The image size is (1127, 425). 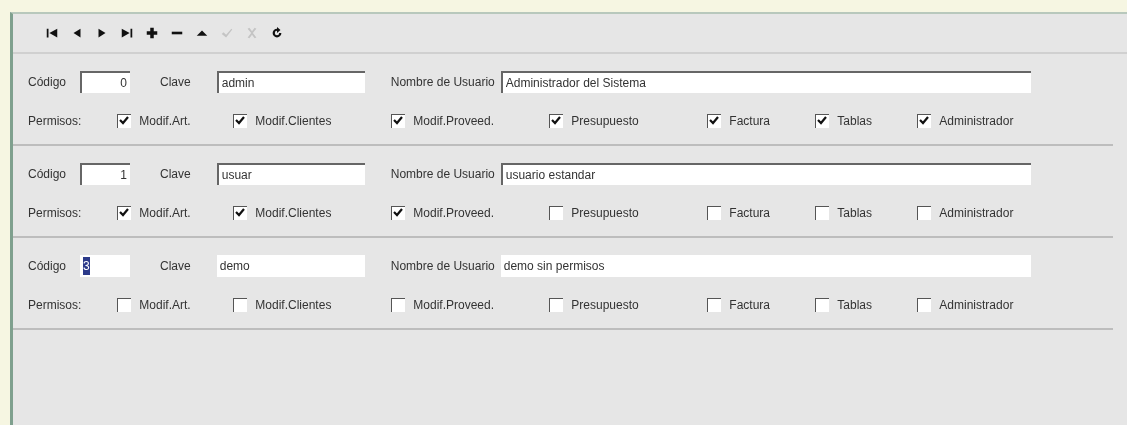 I want to click on last-record-icon, so click(x=126, y=33).